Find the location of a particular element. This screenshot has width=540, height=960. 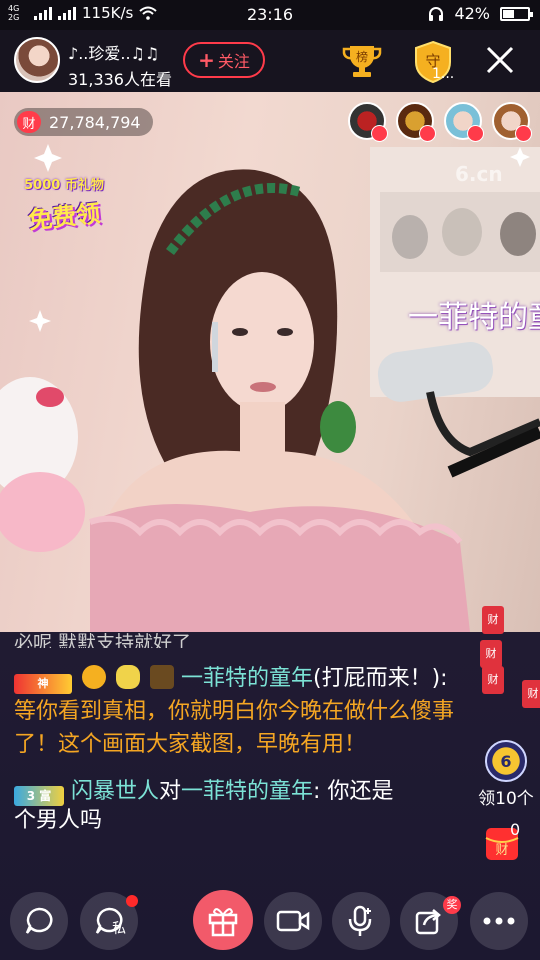

chat-button is located at coordinates (39, 921).